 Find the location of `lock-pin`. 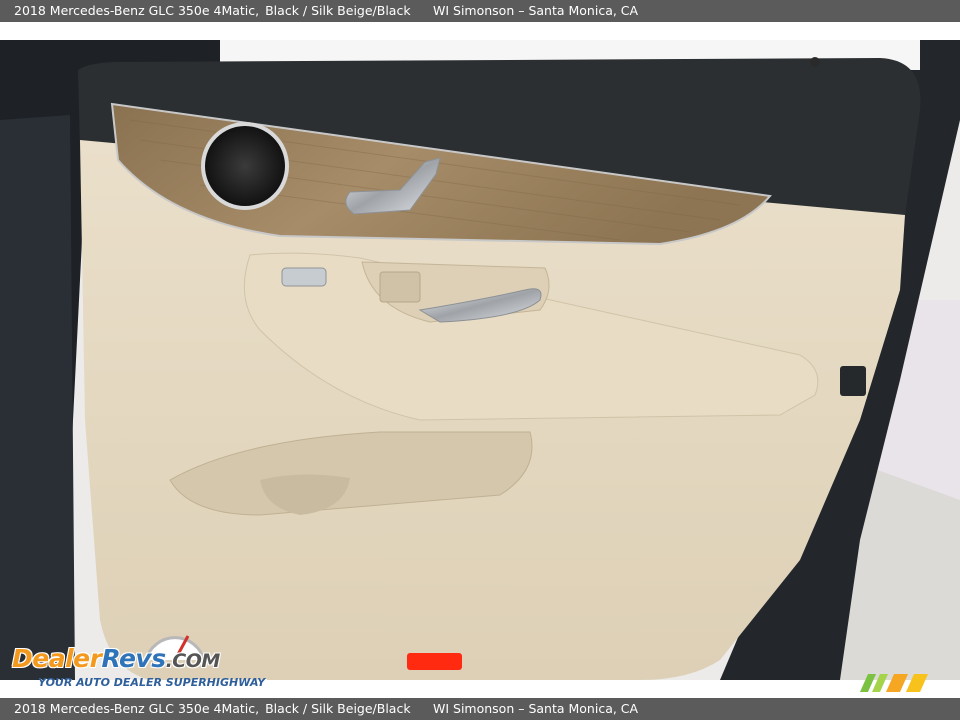

lock-pin is located at coordinates (815, 62).